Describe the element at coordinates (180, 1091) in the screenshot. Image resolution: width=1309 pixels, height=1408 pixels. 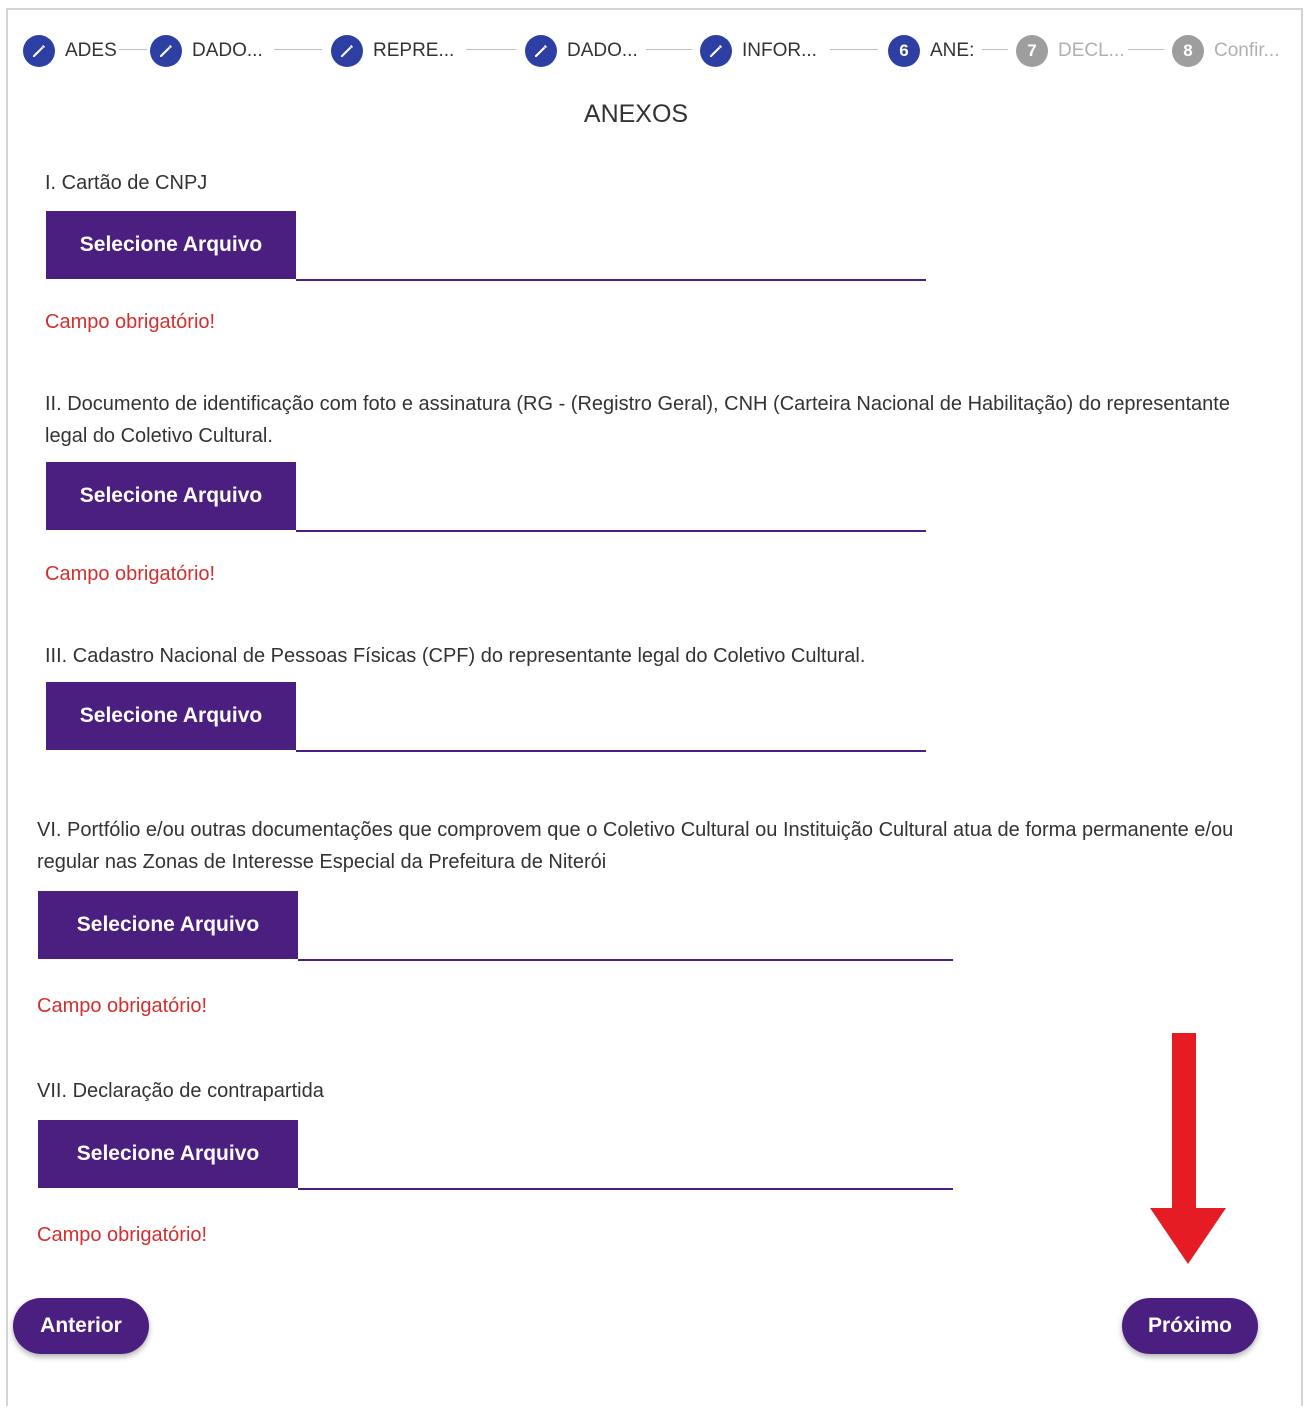
I see `field-label-declaration: VII. Declaração de contrapartida` at that location.